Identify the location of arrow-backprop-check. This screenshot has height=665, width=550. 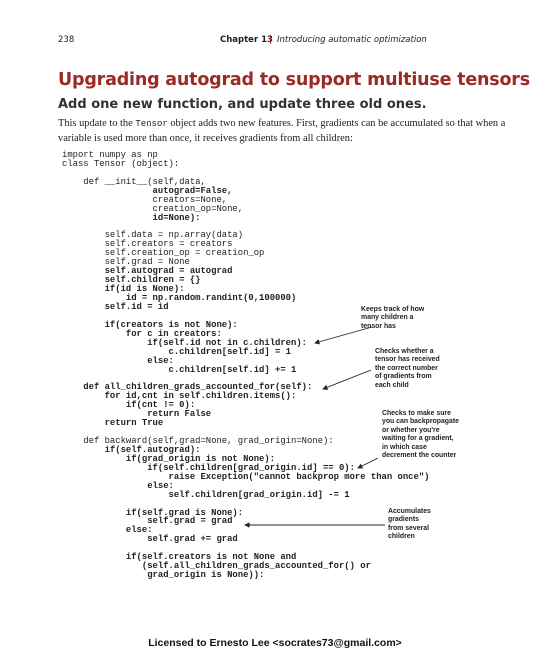
(368, 463).